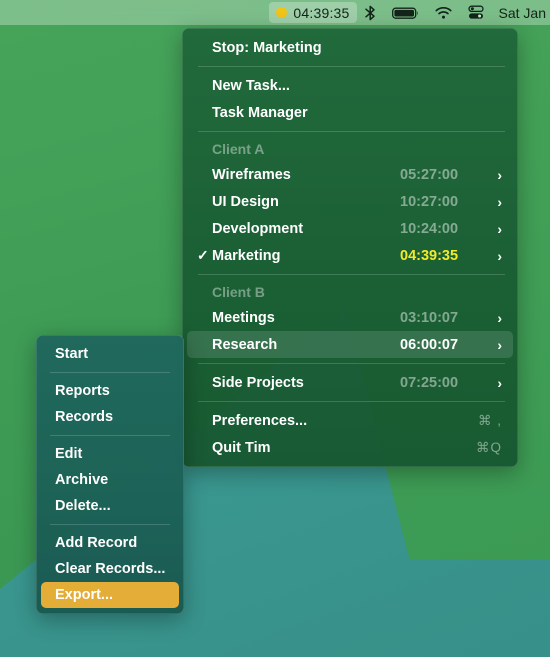 This screenshot has height=657, width=550. Describe the element at coordinates (246, 255) in the screenshot. I see `task-name-label: Marketing` at that location.